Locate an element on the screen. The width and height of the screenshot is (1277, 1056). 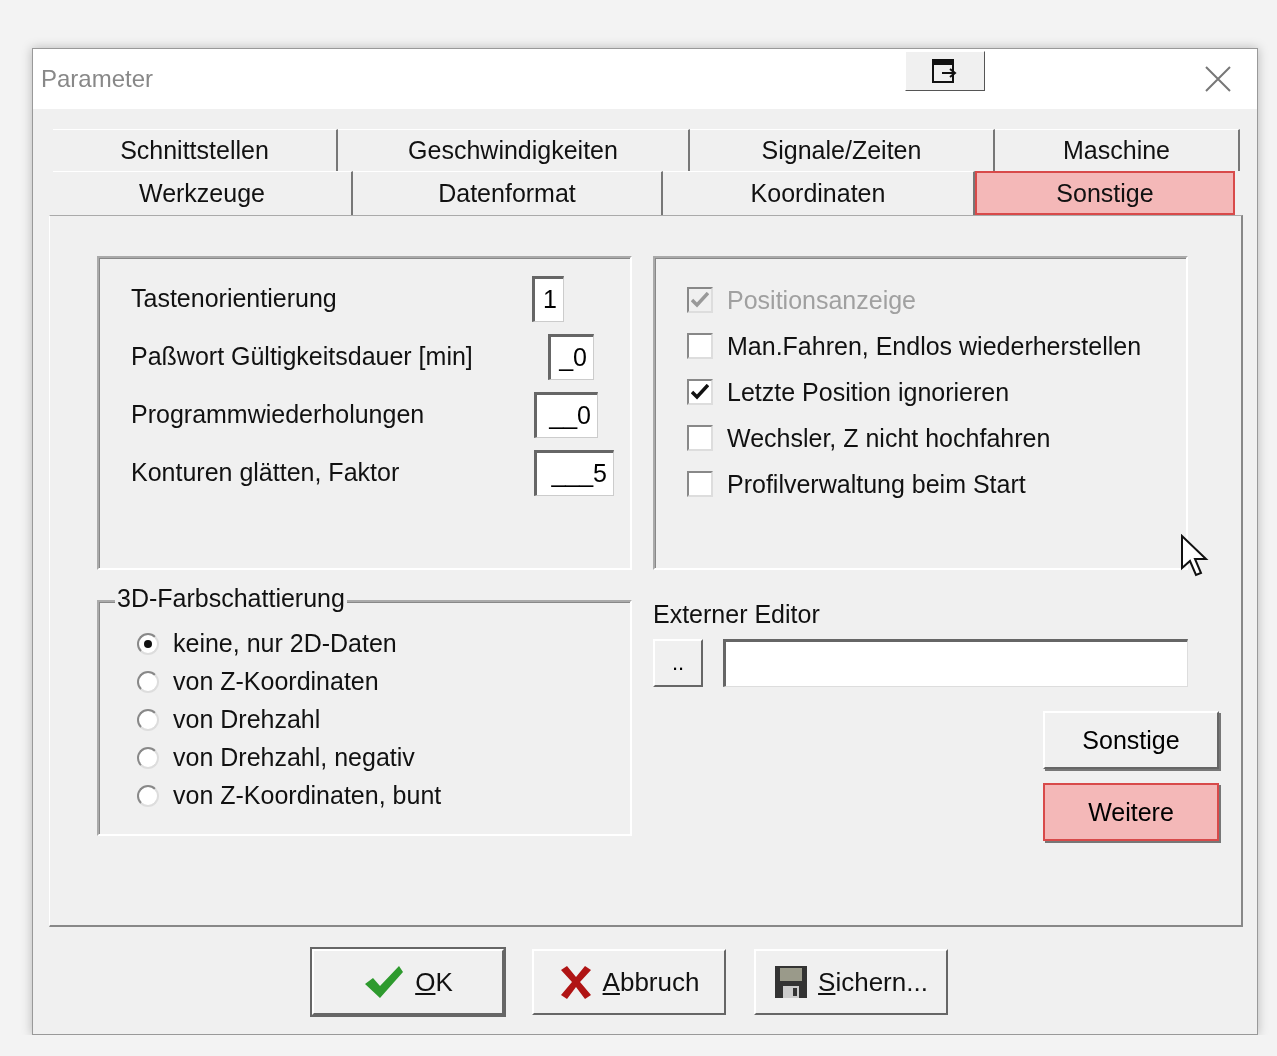
close-icon is located at coordinates (1218, 78).